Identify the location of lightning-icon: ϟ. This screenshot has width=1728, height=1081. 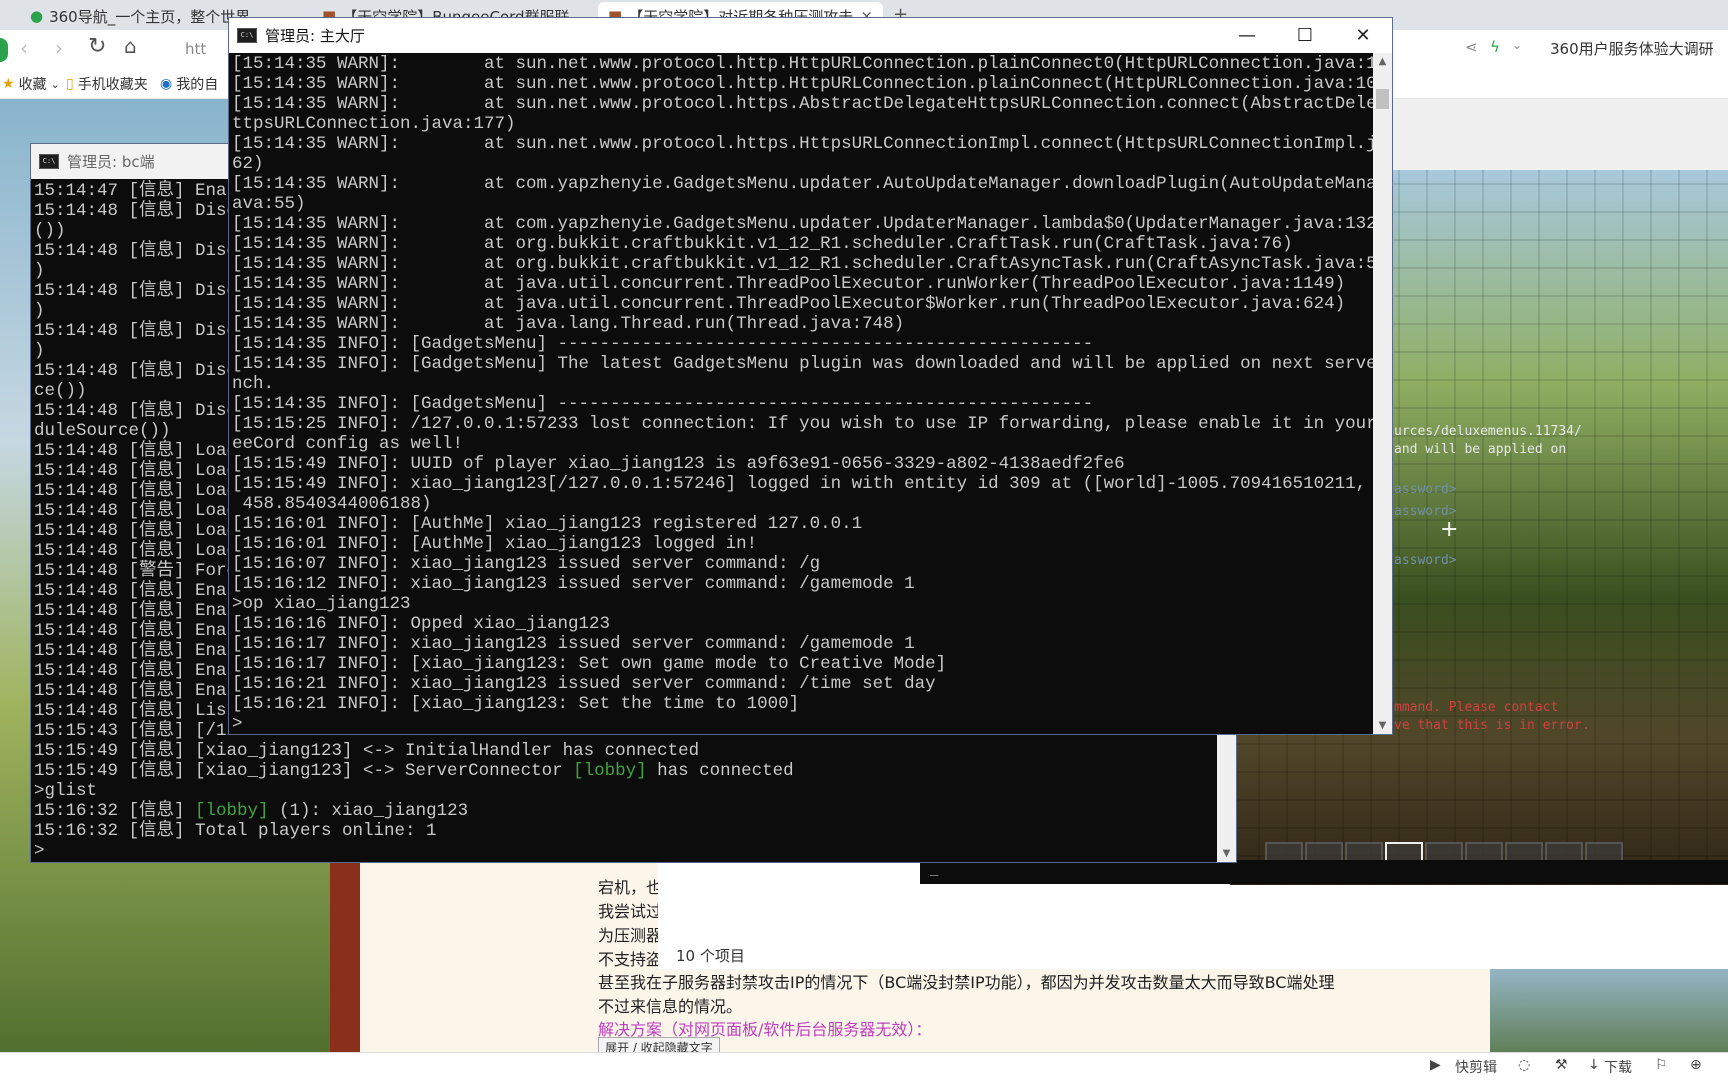
(1495, 47).